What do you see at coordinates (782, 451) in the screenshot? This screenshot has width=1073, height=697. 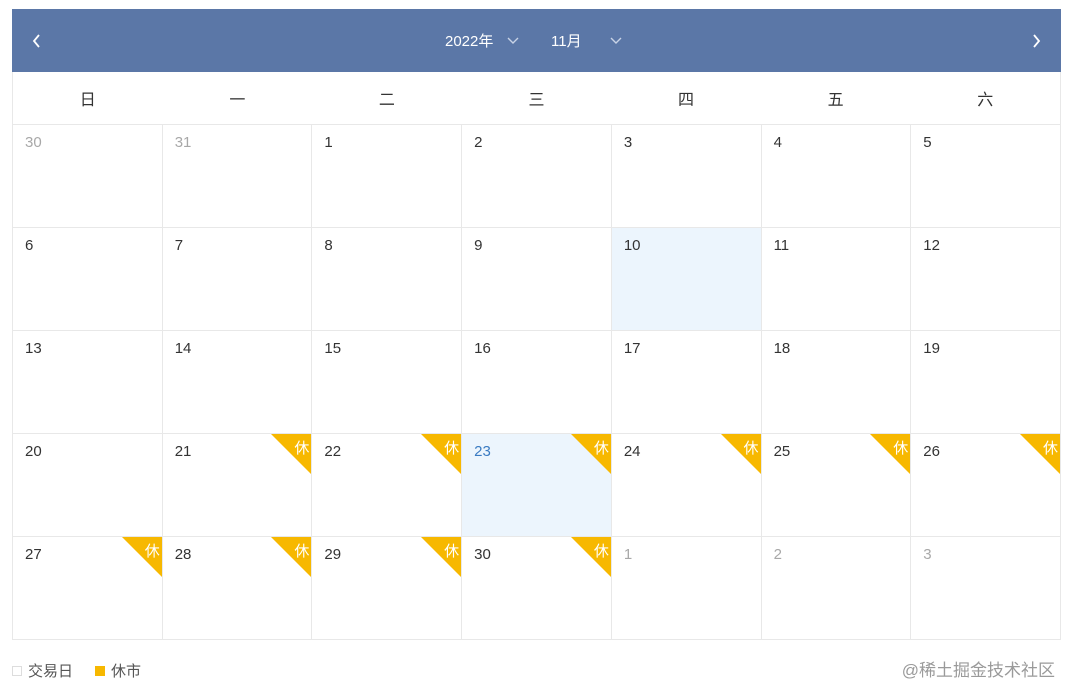 I see `day-number: 25` at bounding box center [782, 451].